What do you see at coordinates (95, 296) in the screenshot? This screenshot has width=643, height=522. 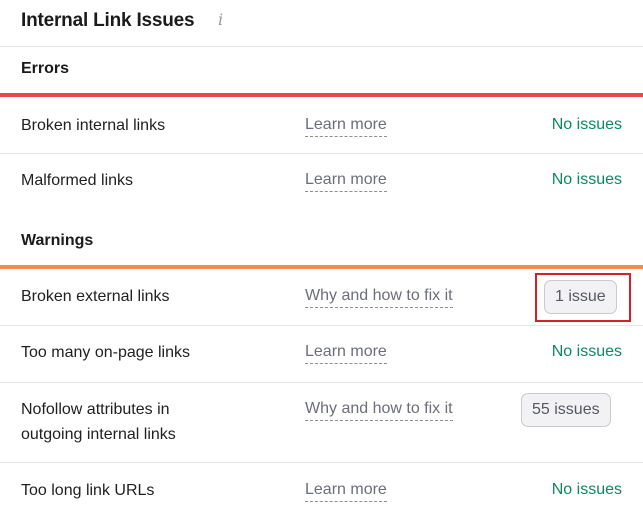 I see `issue-name: Broken external links` at bounding box center [95, 296].